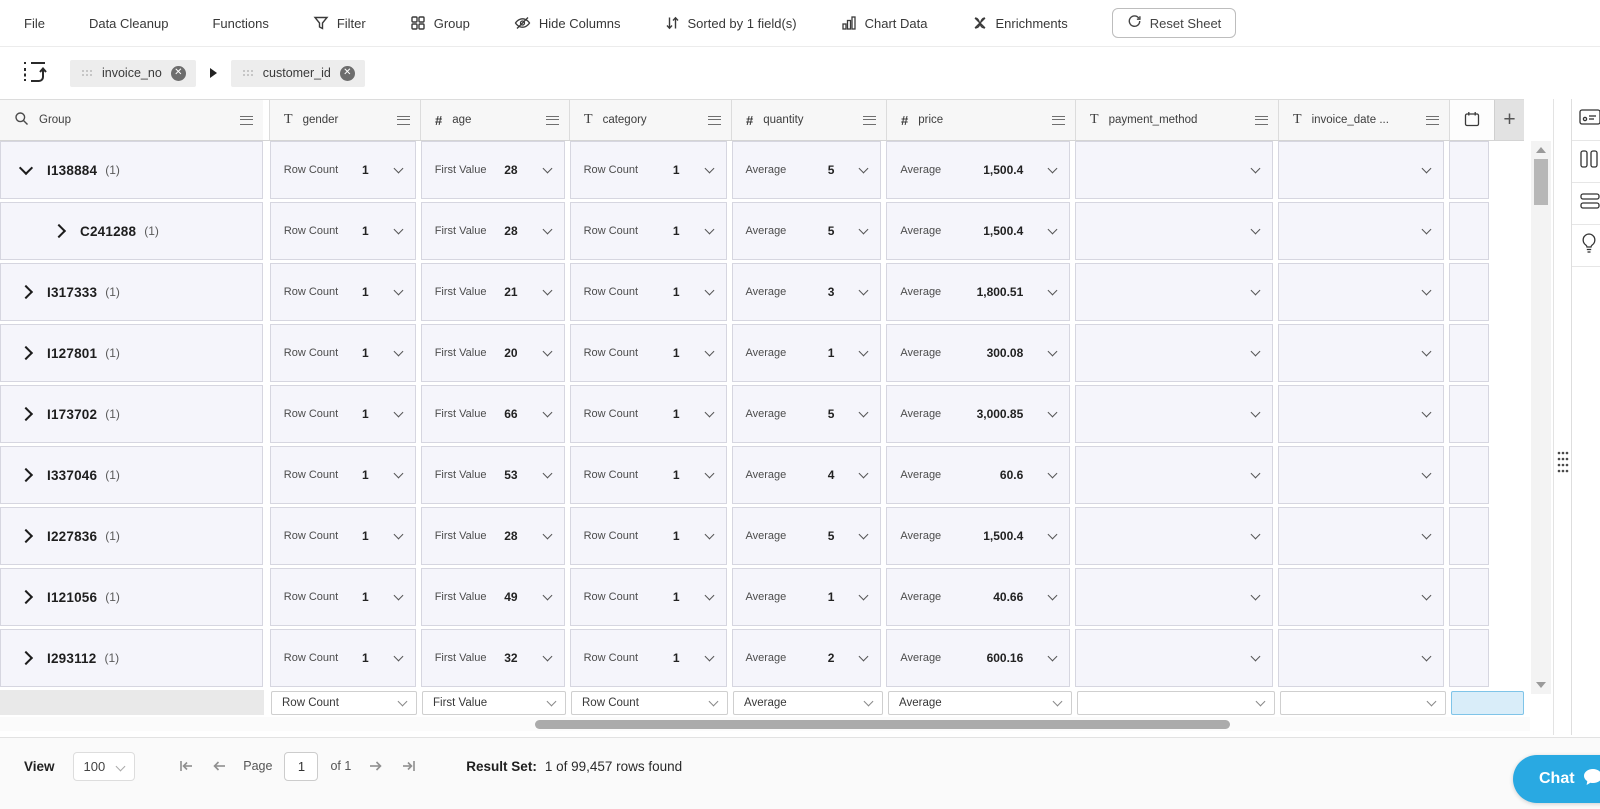  I want to click on last-page-button, so click(409, 766).